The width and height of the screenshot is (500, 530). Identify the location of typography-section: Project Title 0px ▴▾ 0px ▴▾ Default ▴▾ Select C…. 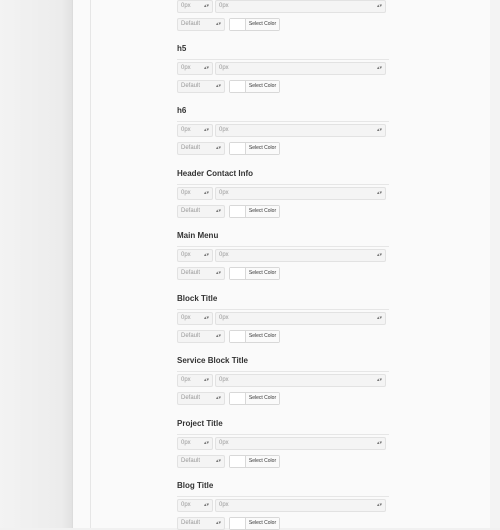
(283, 443).